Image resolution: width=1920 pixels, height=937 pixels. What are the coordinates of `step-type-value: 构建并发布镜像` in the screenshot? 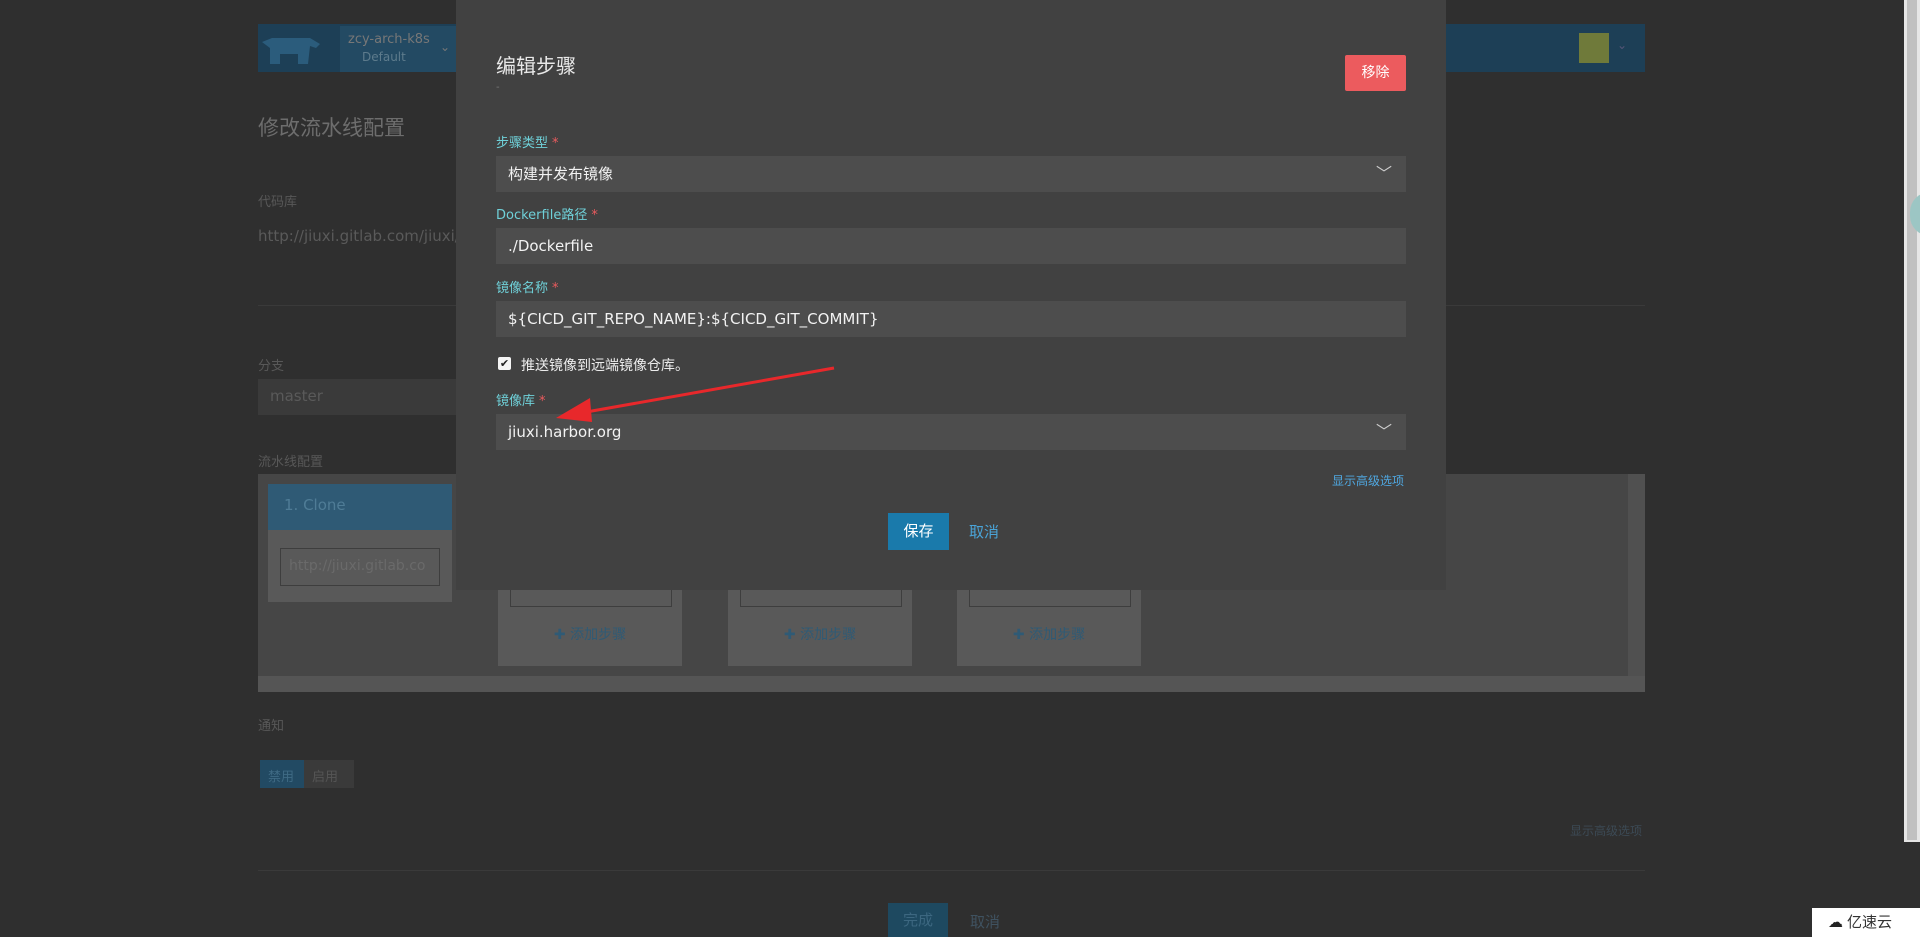 It's located at (561, 174).